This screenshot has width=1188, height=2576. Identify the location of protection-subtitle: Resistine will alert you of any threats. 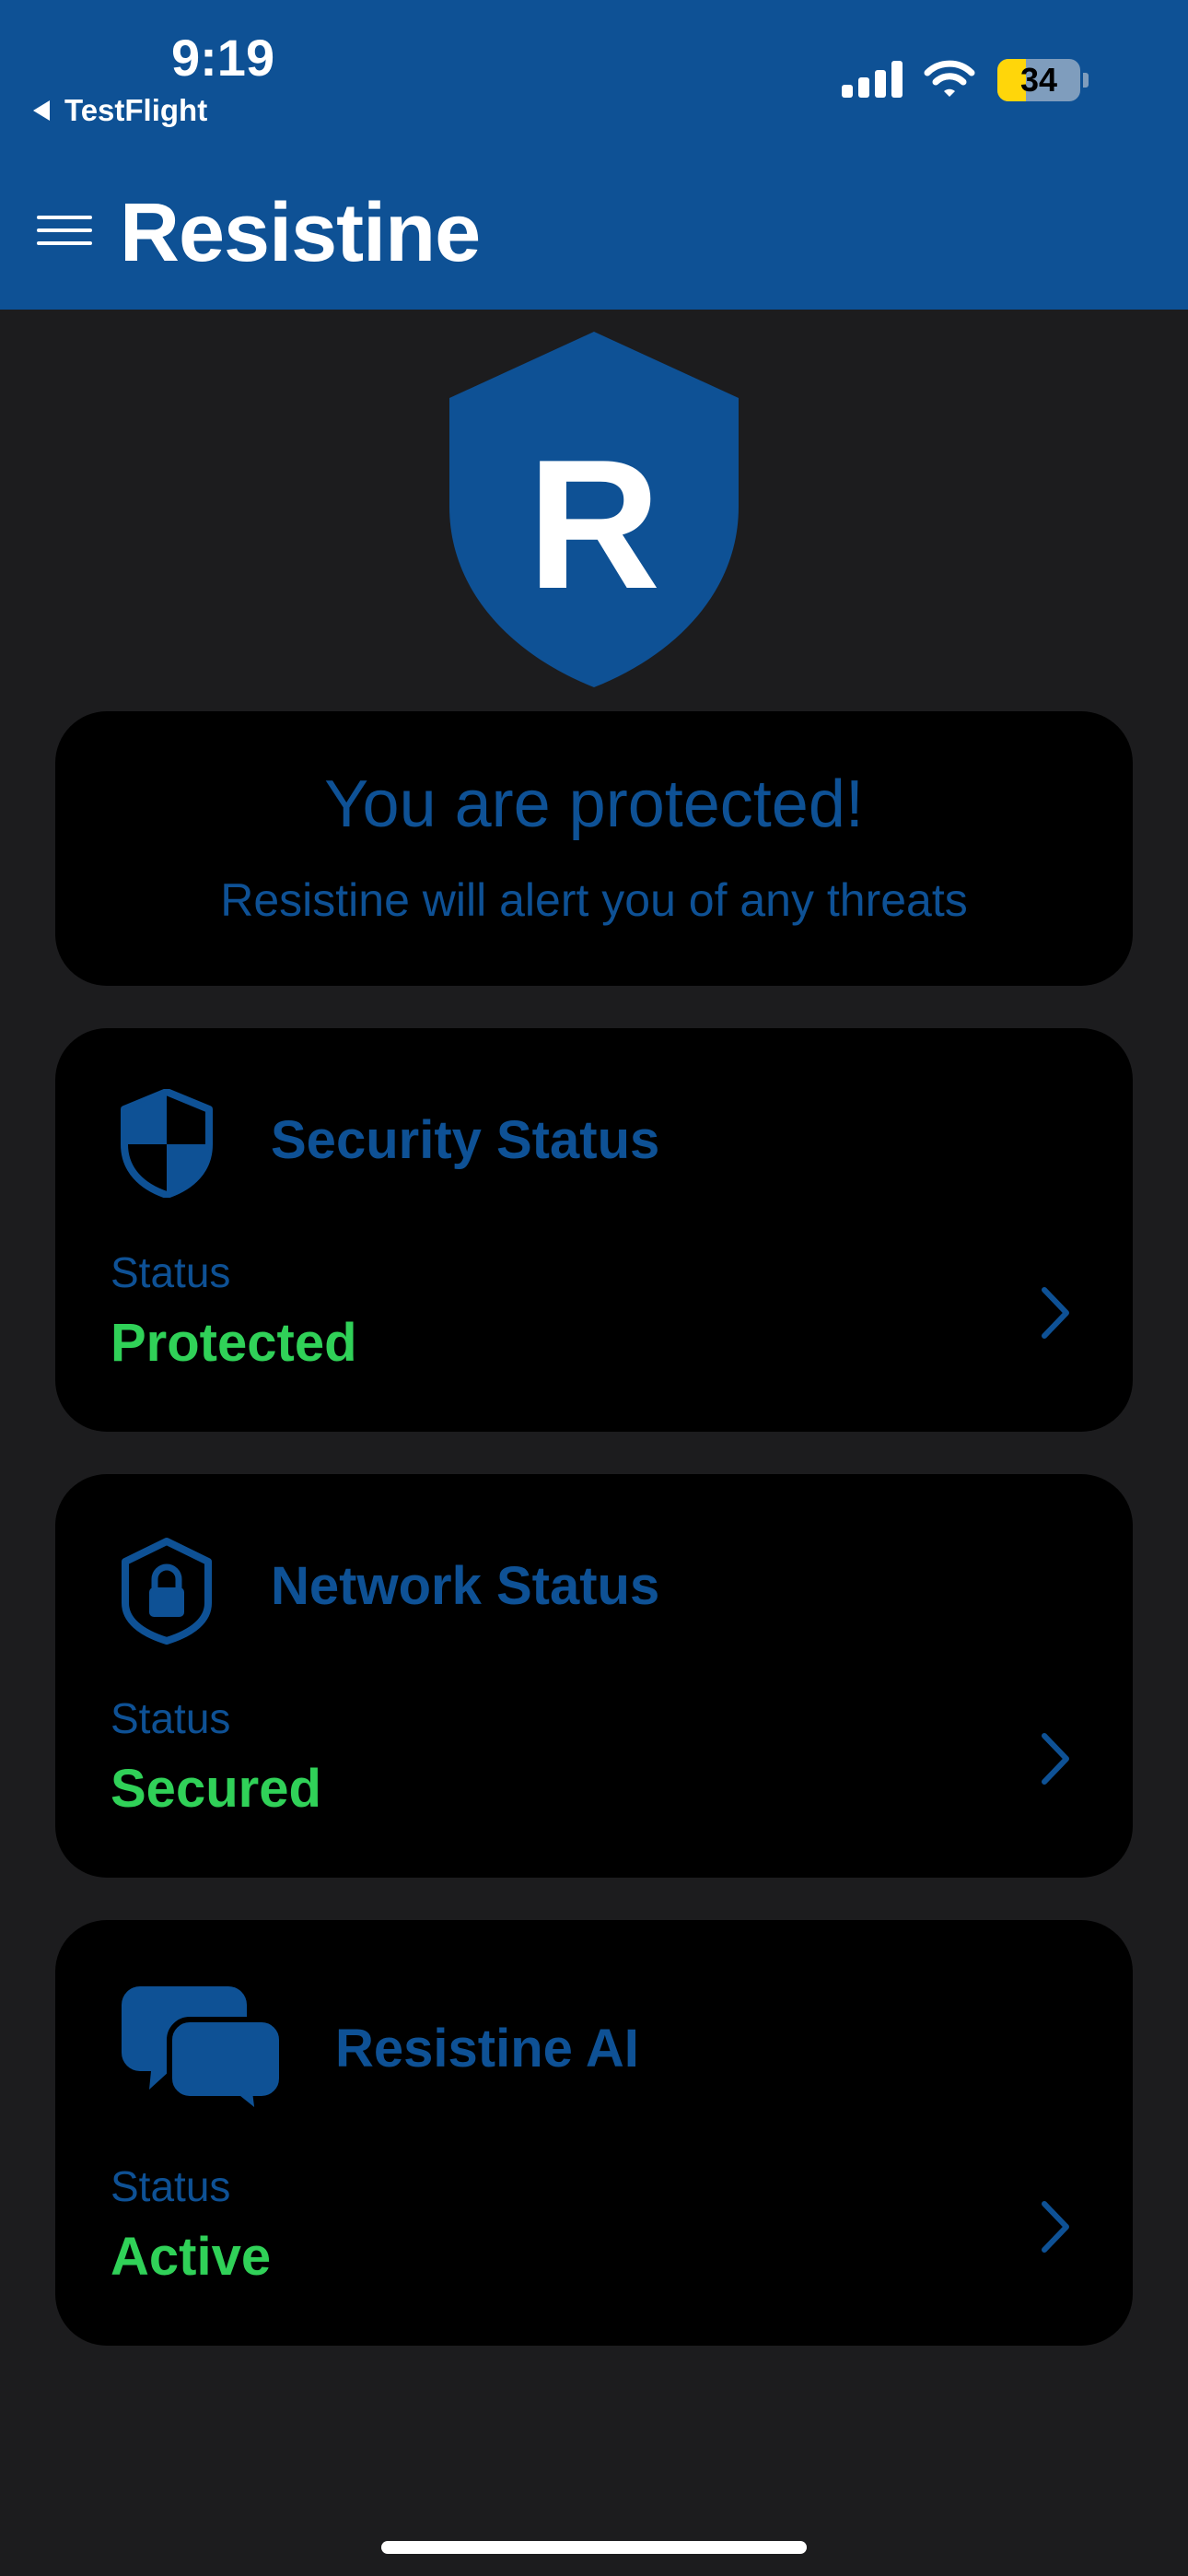
(594, 900).